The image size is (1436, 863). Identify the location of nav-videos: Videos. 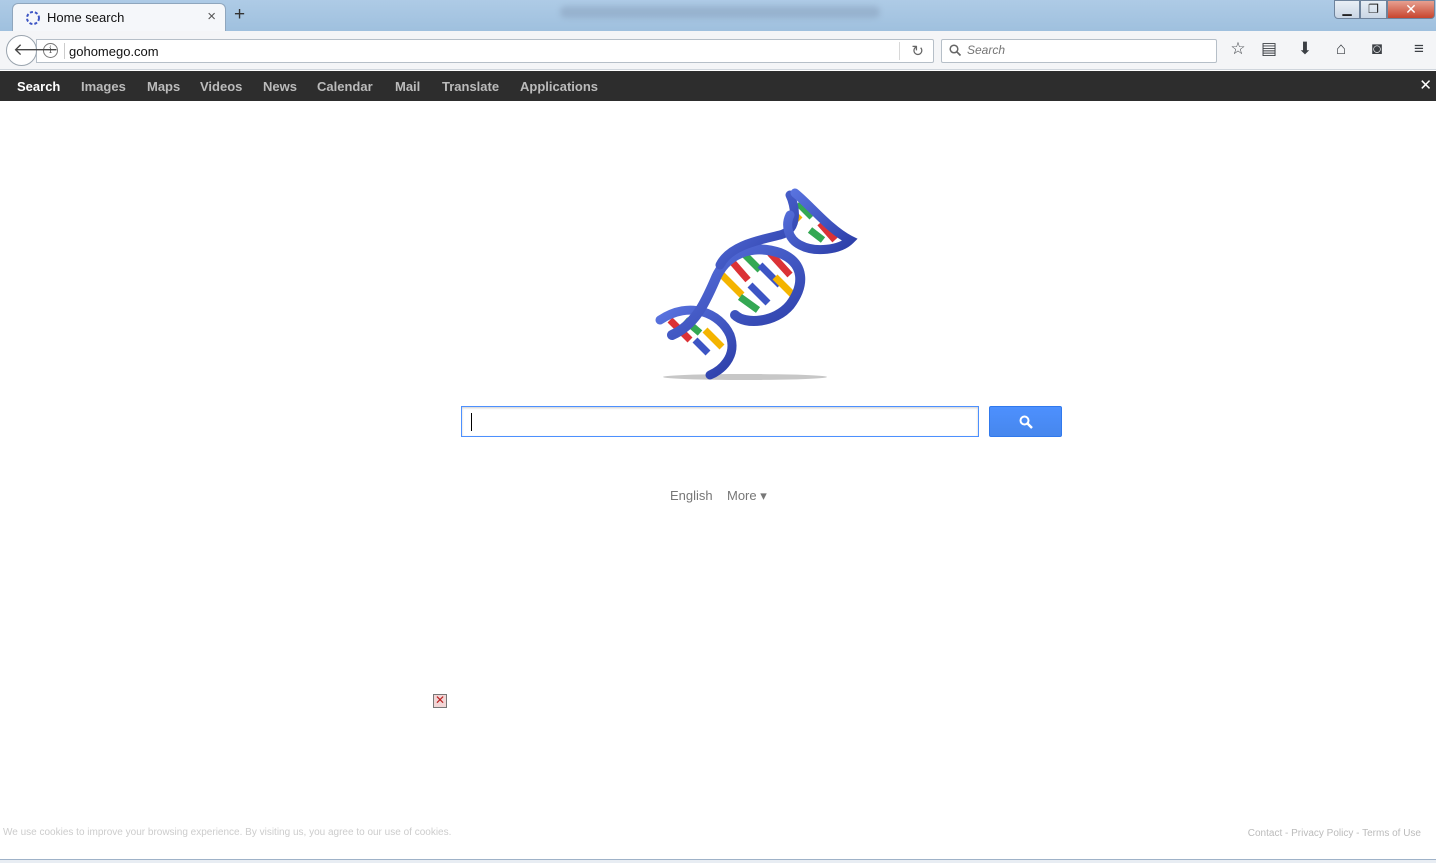
(221, 86).